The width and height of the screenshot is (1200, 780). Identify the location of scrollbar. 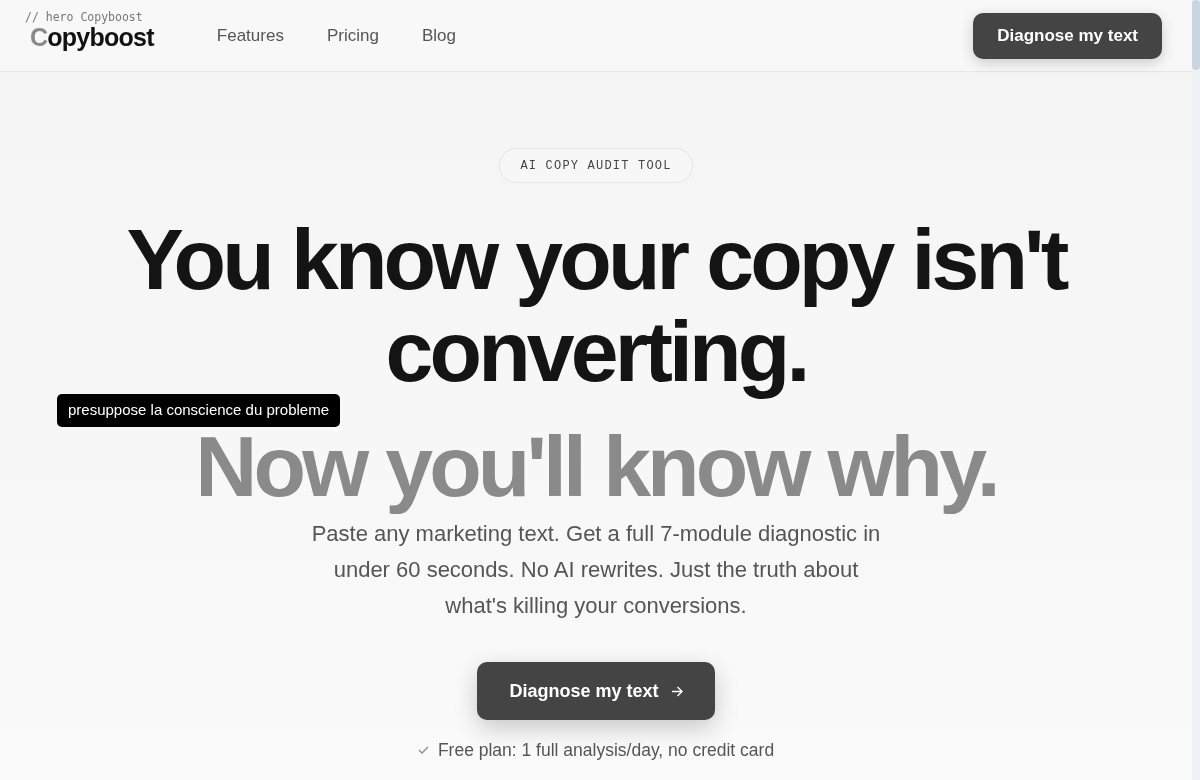
(1196, 390).